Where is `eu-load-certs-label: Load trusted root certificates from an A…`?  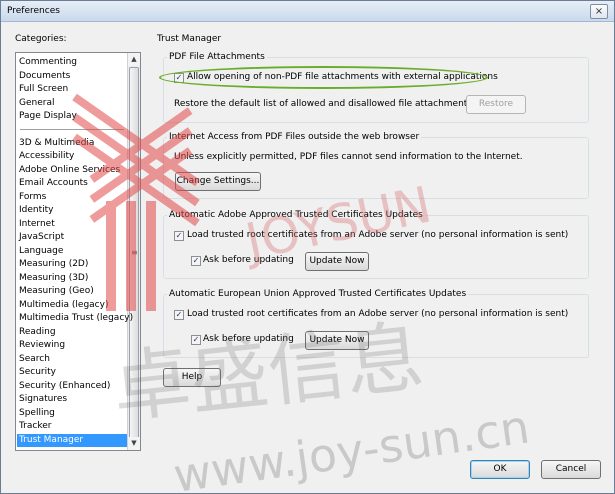
eu-load-certs-label: Load trusted root certificates from an A… is located at coordinates (377, 314).